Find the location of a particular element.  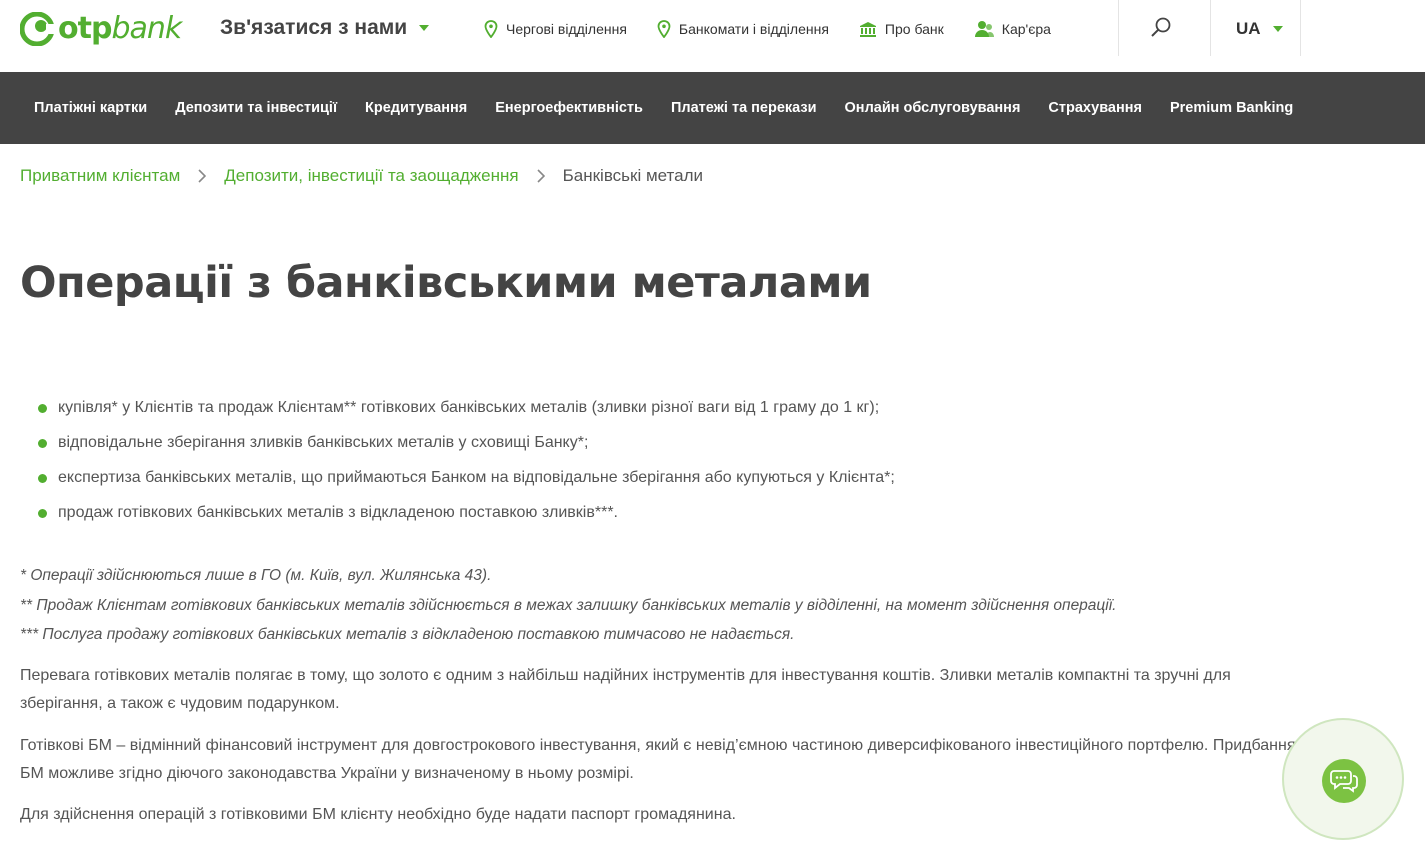

chat-button-circle is located at coordinates (1344, 781).